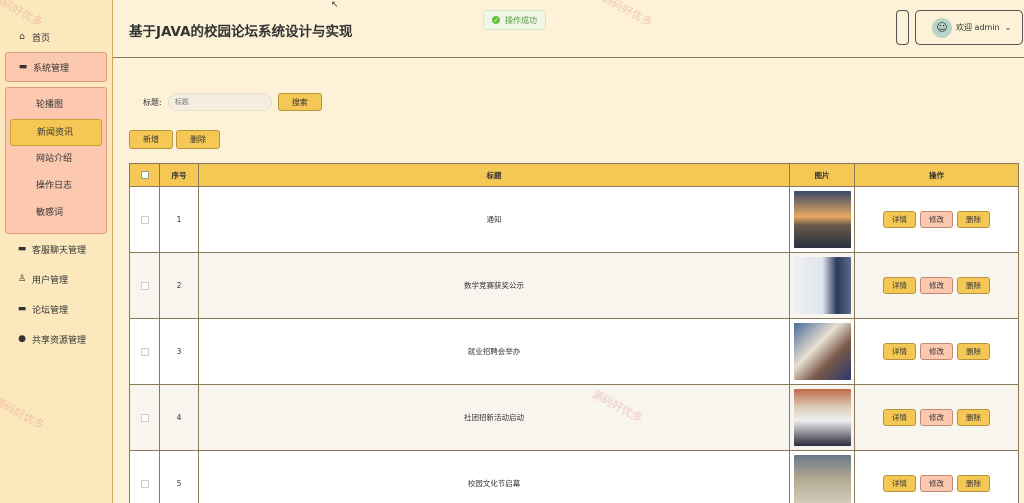 This screenshot has width=1024, height=503. Describe the element at coordinates (494, 175) in the screenshot. I see `col-header-title: 标题` at that location.